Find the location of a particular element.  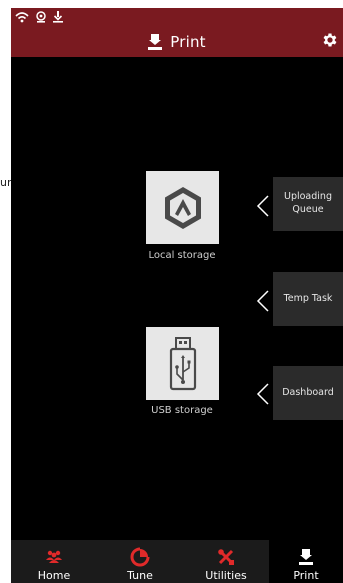

dashboard-label: Dashboard is located at coordinates (308, 392).